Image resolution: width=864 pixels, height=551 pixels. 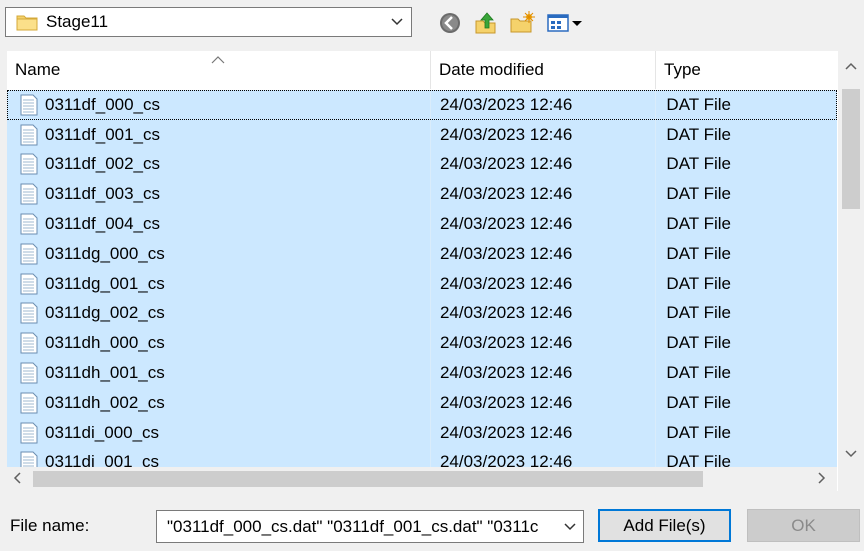 What do you see at coordinates (105, 313) in the screenshot?
I see `file-name-text: 0311dg_002_cs` at bounding box center [105, 313].